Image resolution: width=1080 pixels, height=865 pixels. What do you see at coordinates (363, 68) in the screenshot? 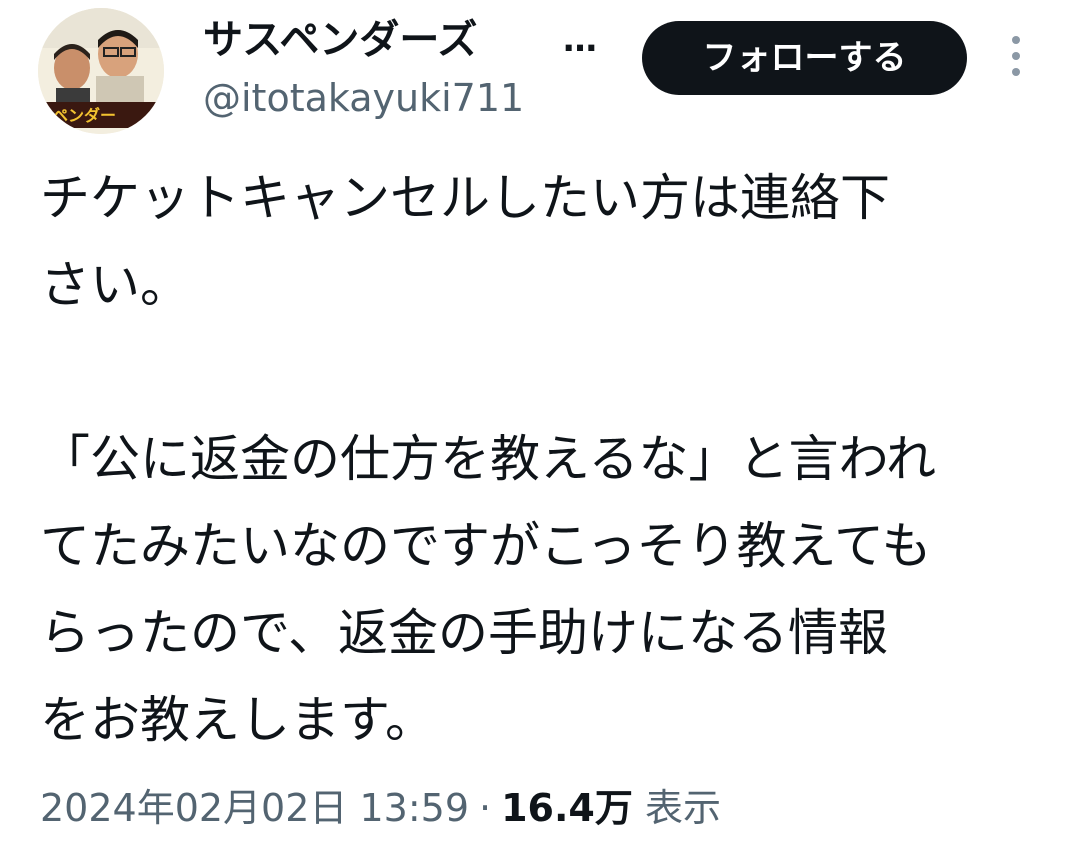
I see `author-names: サスペンダーズ @itotakayuki711` at bounding box center [363, 68].